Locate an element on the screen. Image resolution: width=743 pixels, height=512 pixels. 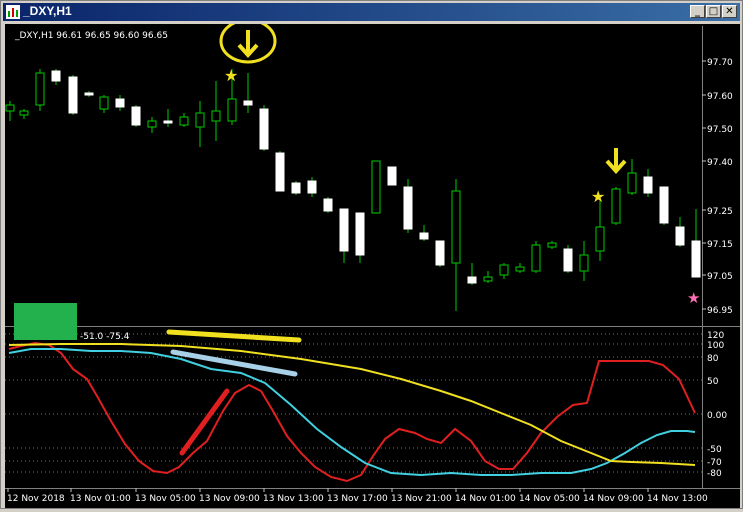
chart-app-icon is located at coordinates (13, 12).